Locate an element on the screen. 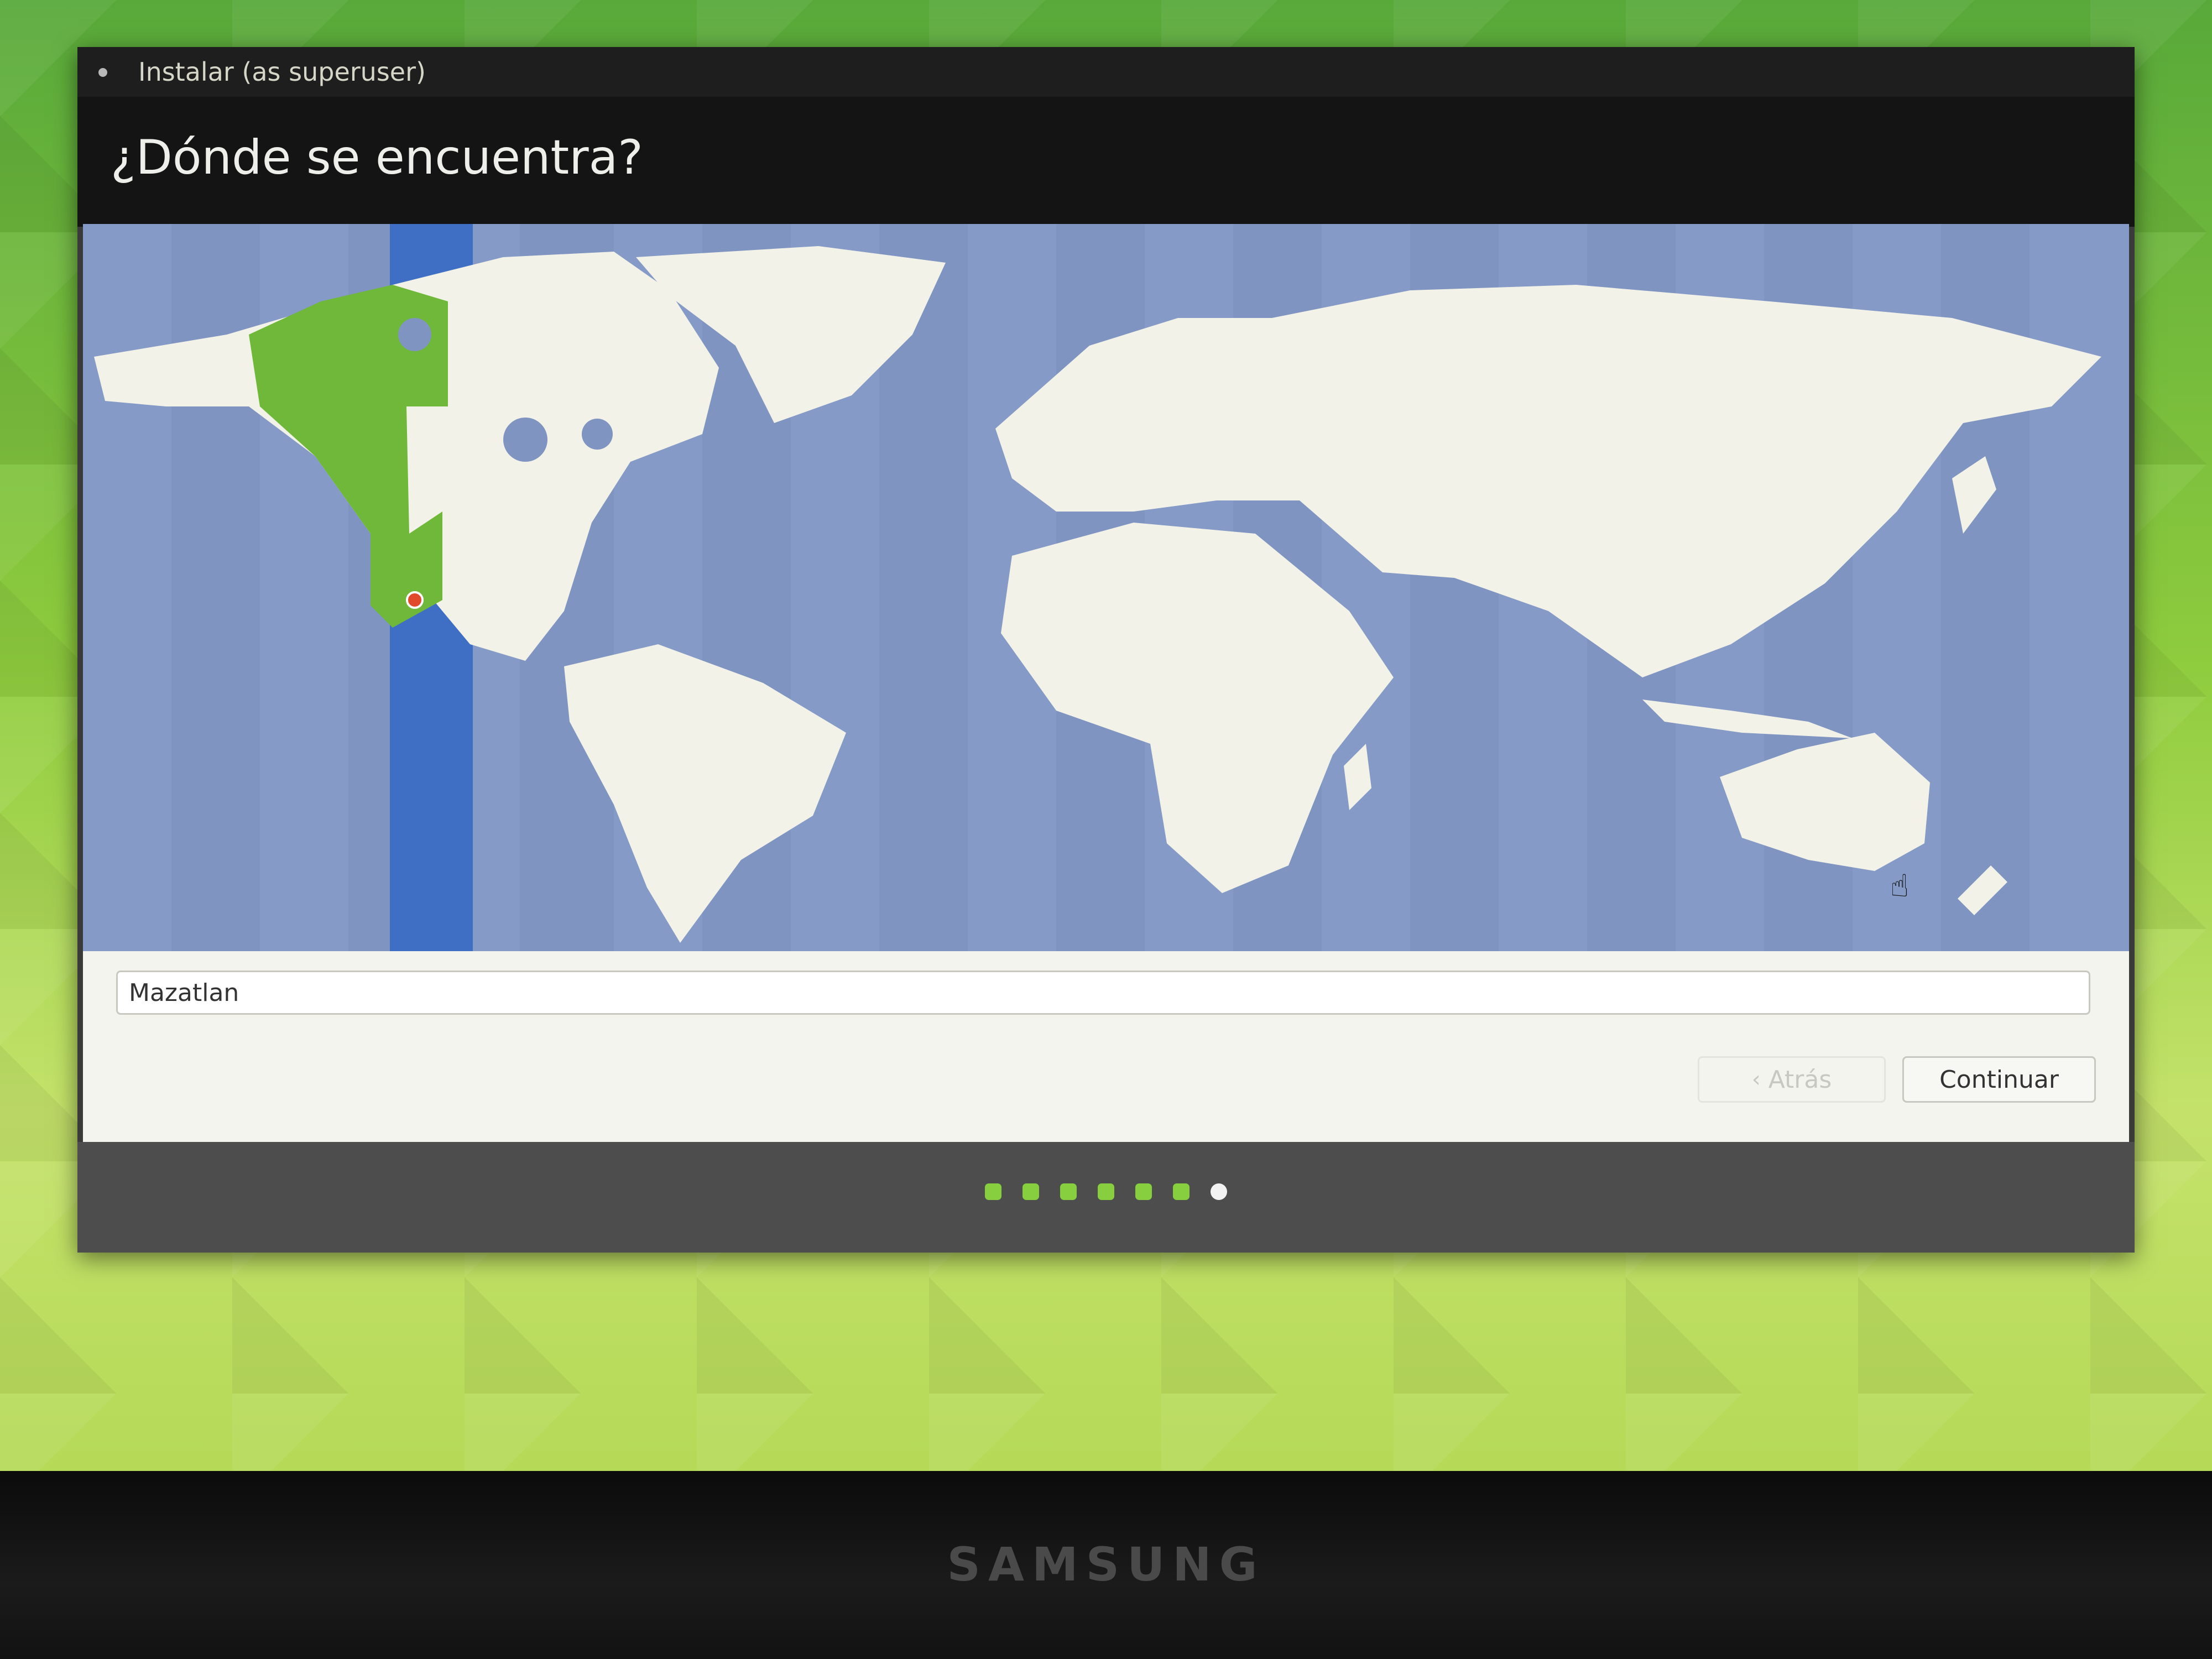  timezone-panel: ‹ Atrás Continuar is located at coordinates (1106, 1047).